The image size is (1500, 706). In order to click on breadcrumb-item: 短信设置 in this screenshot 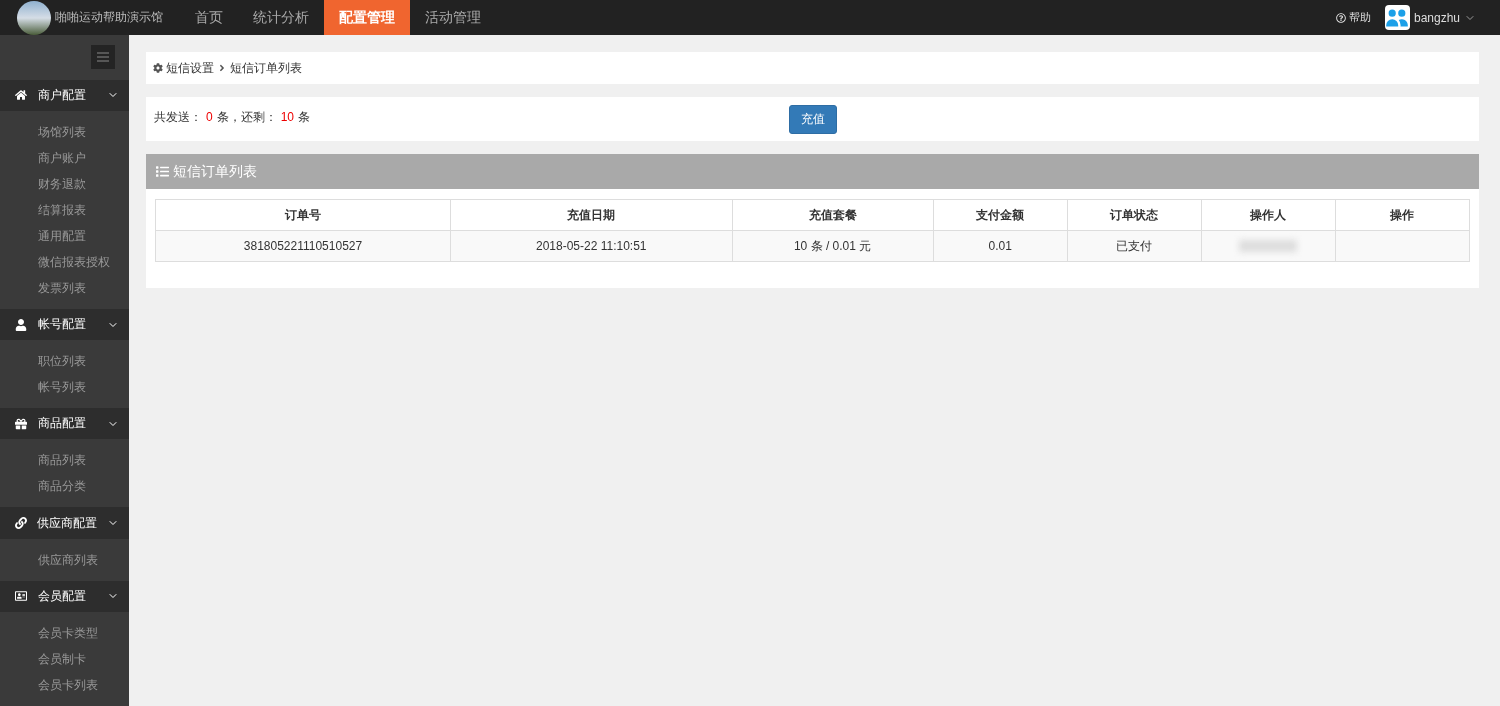, I will do `click(190, 68)`.